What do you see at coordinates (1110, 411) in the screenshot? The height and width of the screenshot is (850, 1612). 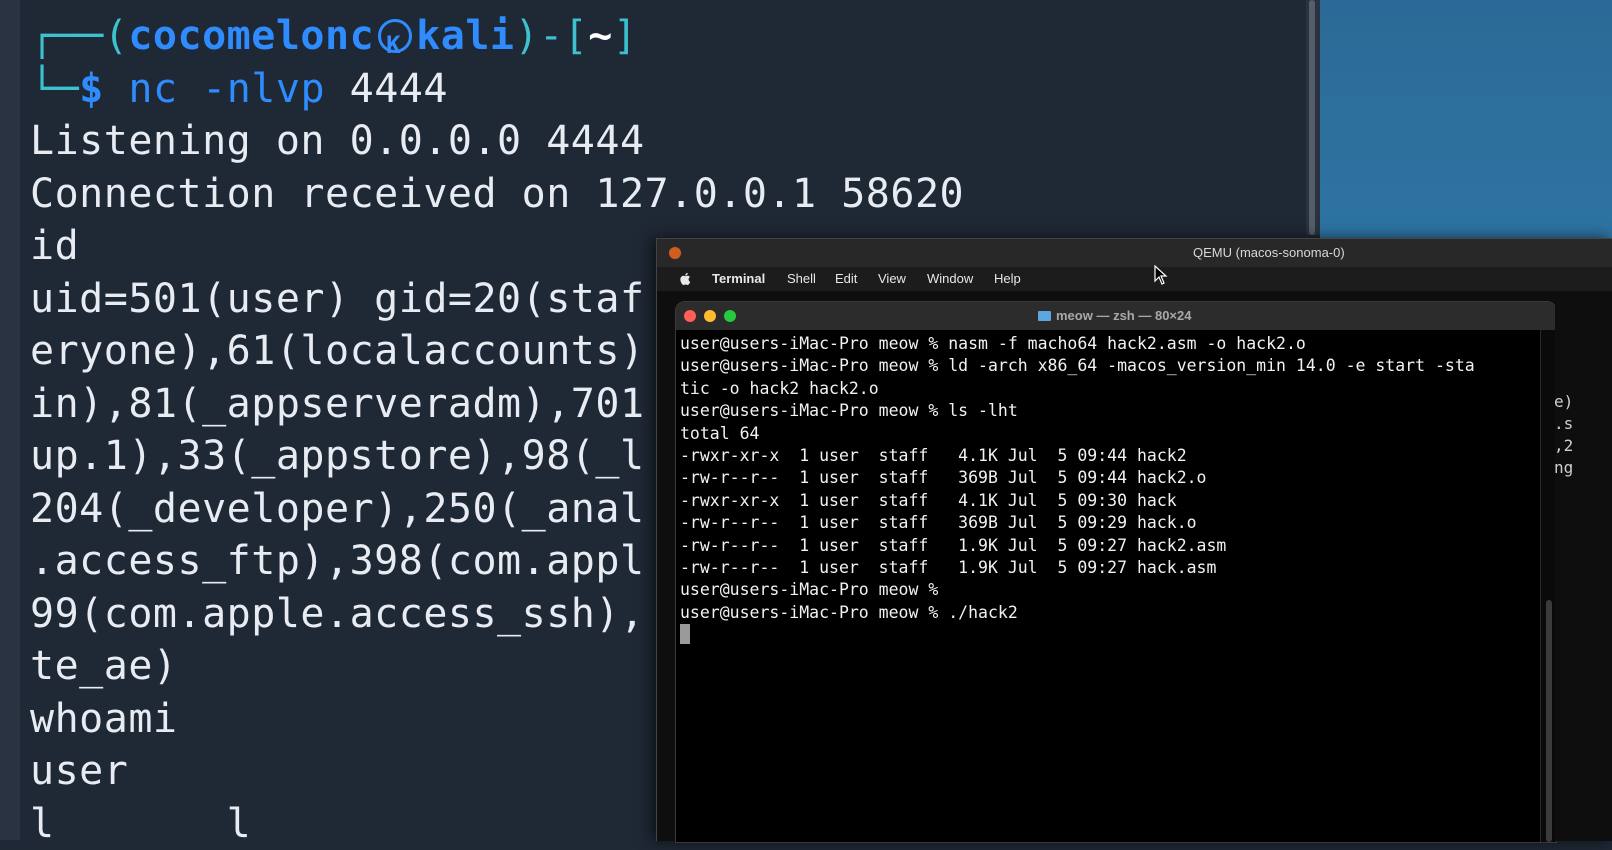 I see `terminal-line: user@users-iMac-Pro meow % ls -lht` at bounding box center [1110, 411].